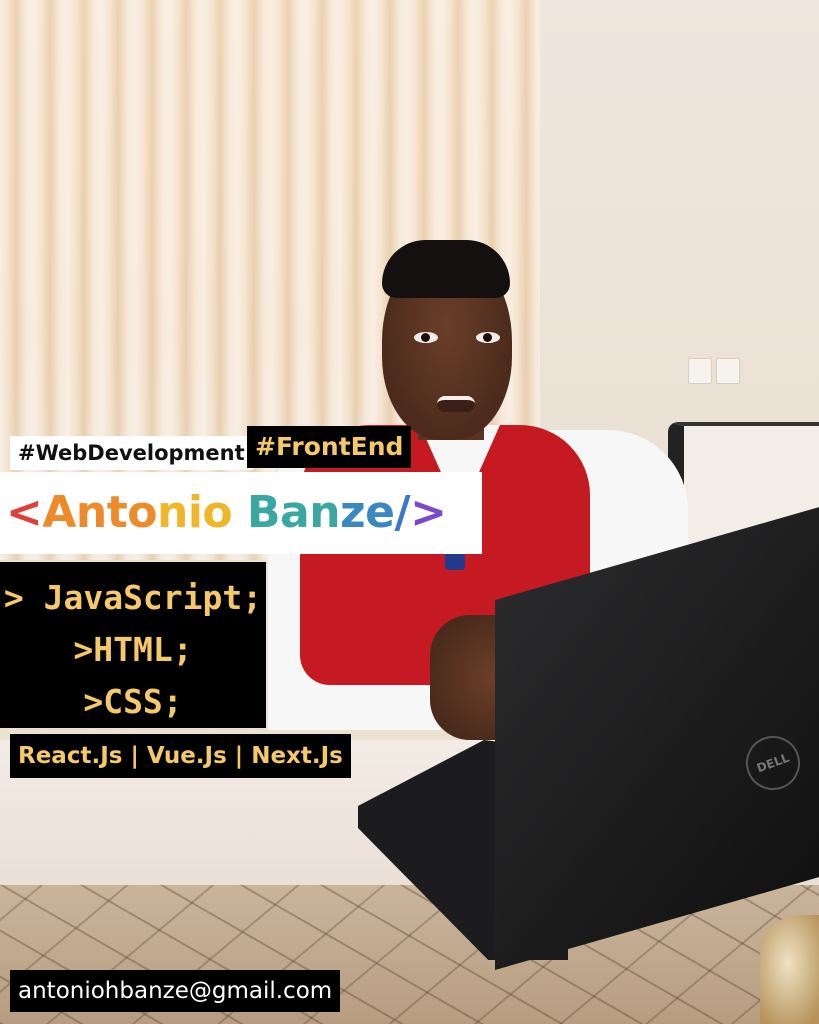  I want to click on name-part: Ban, so click(293, 512).